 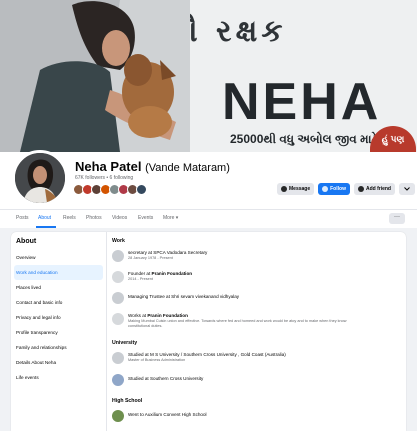 What do you see at coordinates (300, 189) in the screenshot?
I see `message-button-label: Message` at bounding box center [300, 189].